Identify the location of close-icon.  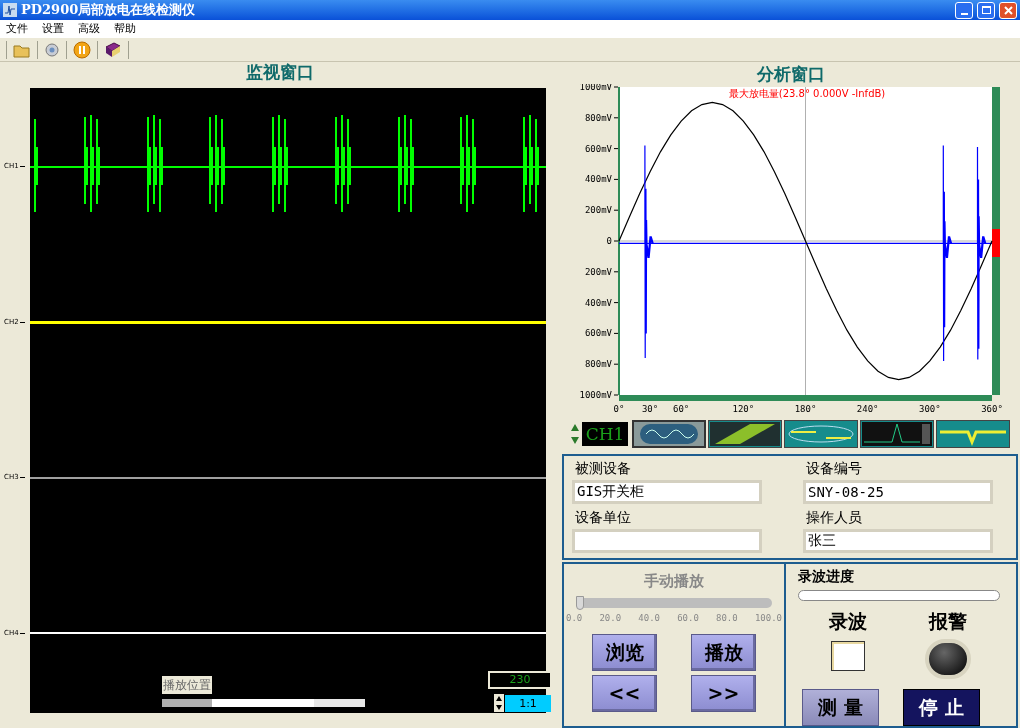
(1008, 10).